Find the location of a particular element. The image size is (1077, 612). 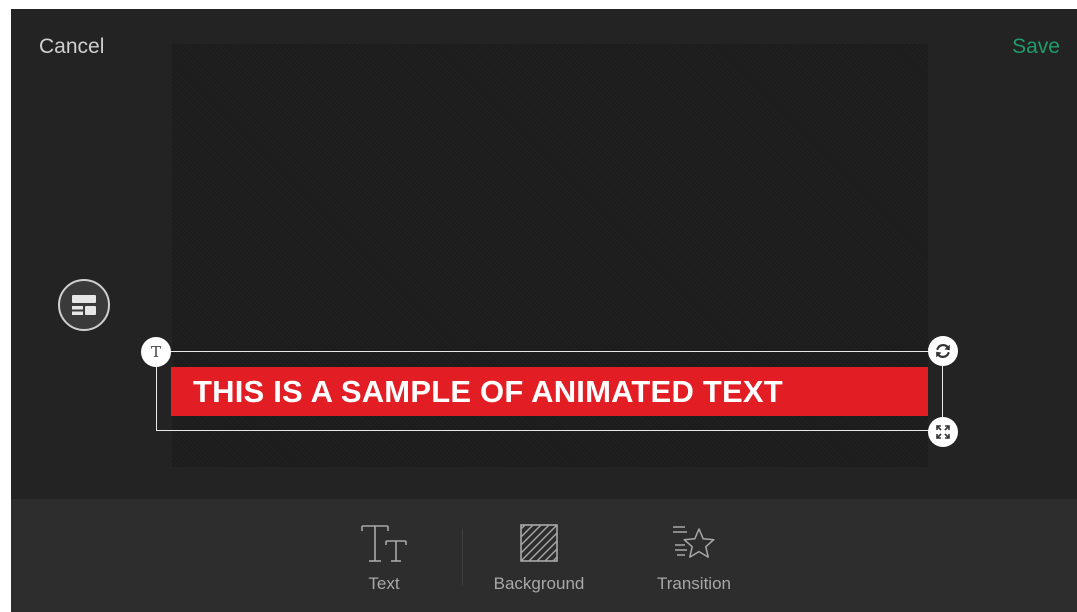

cancel-button: Cancel is located at coordinates (71, 47).